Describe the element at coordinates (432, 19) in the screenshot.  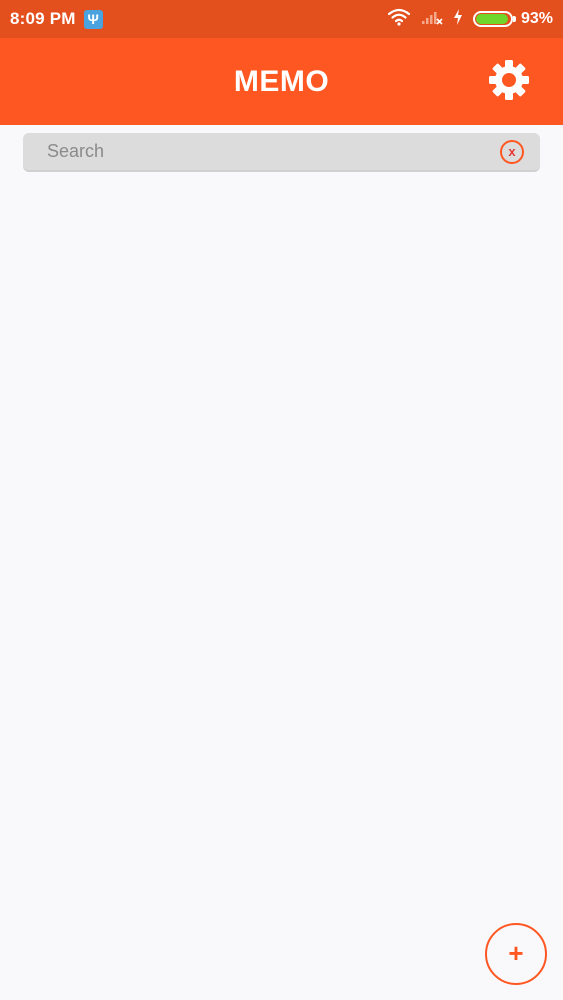
I see `signal-icon` at that location.